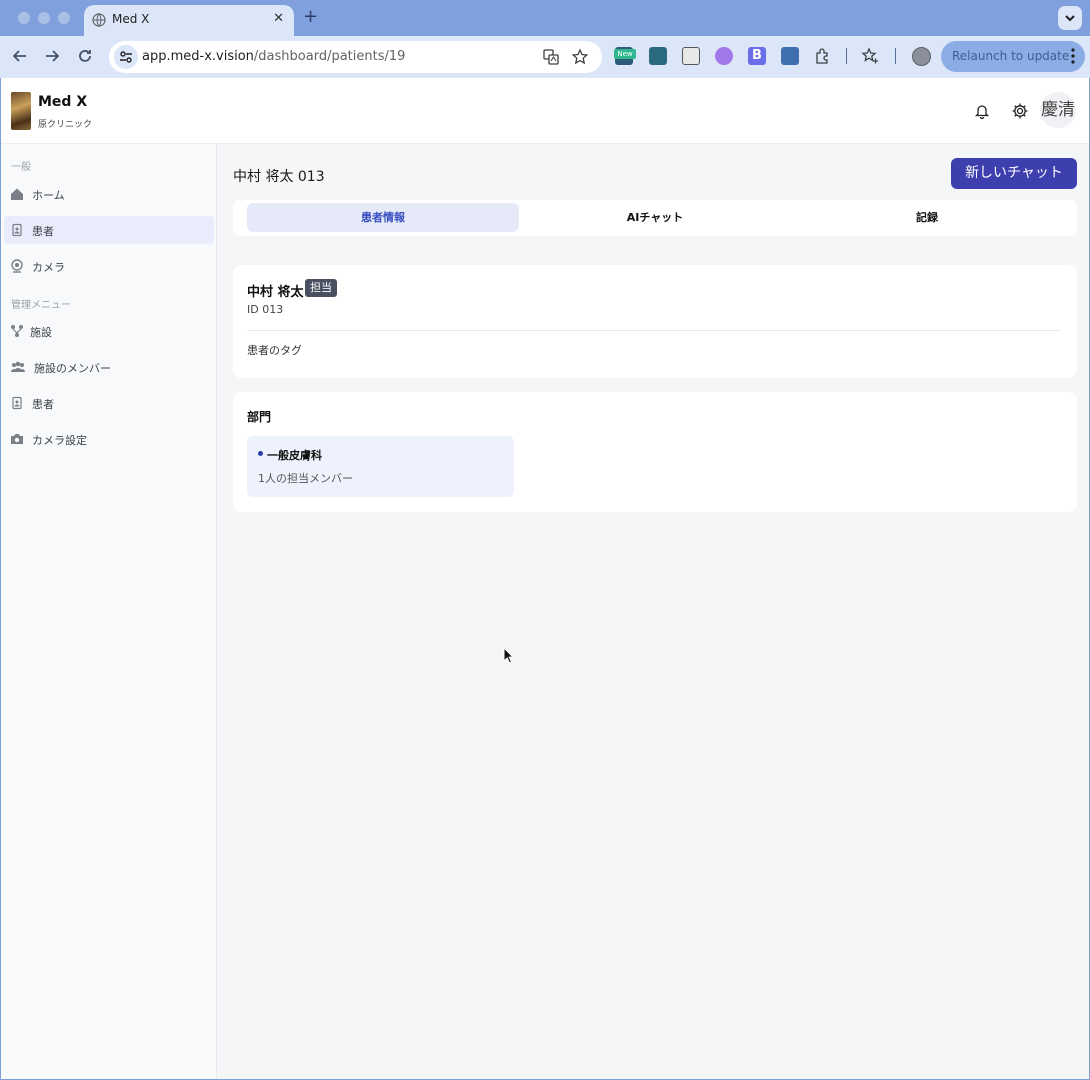 This screenshot has width=1090, height=1080. What do you see at coordinates (757, 56) in the screenshot?
I see `extension-b-icon: B` at bounding box center [757, 56].